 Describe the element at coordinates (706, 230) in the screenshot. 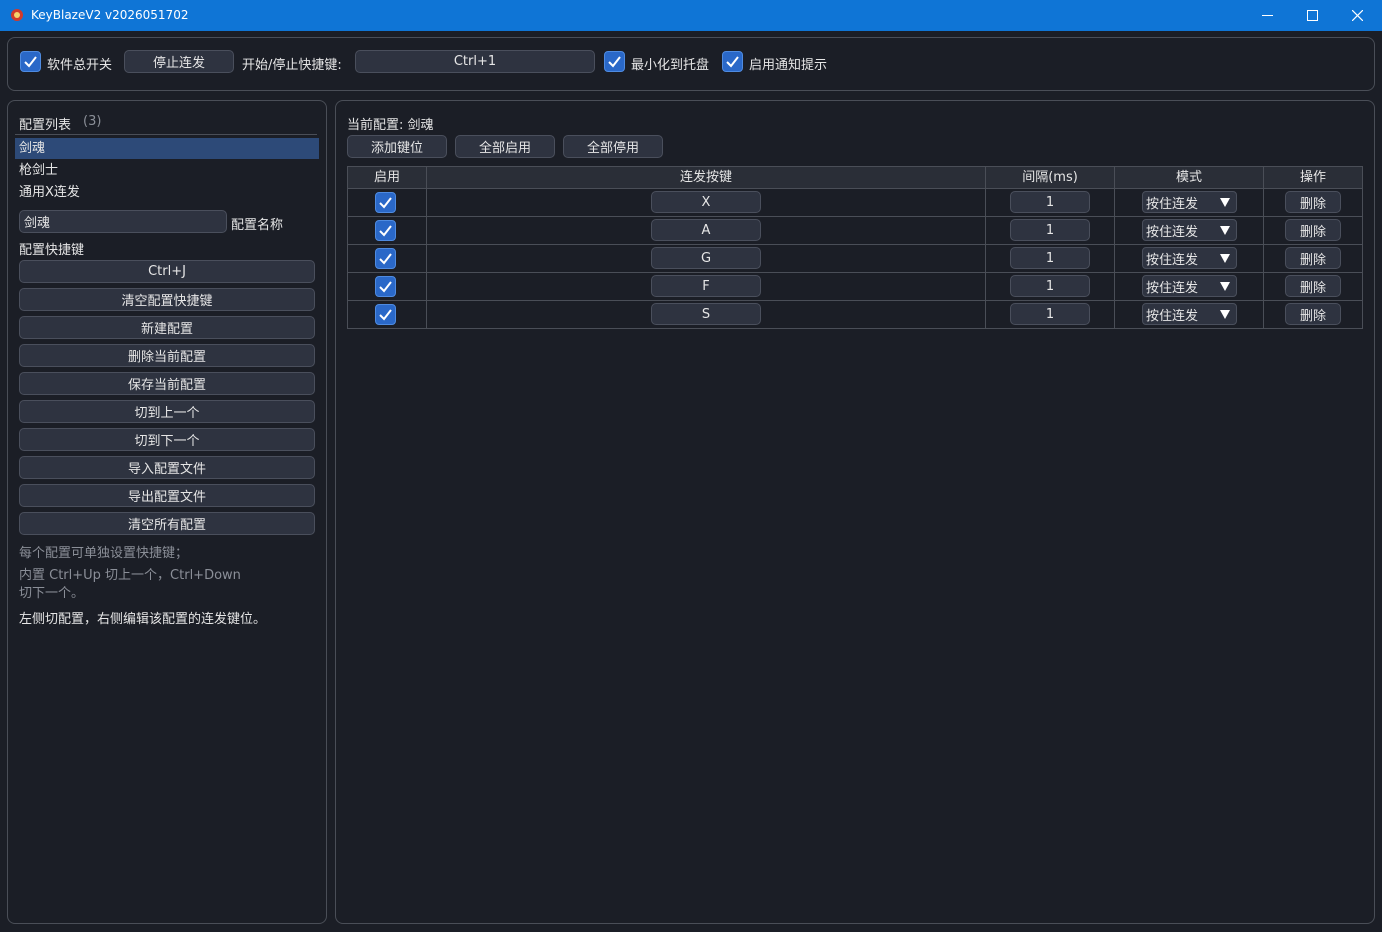

I see `row-key-field: A` at that location.